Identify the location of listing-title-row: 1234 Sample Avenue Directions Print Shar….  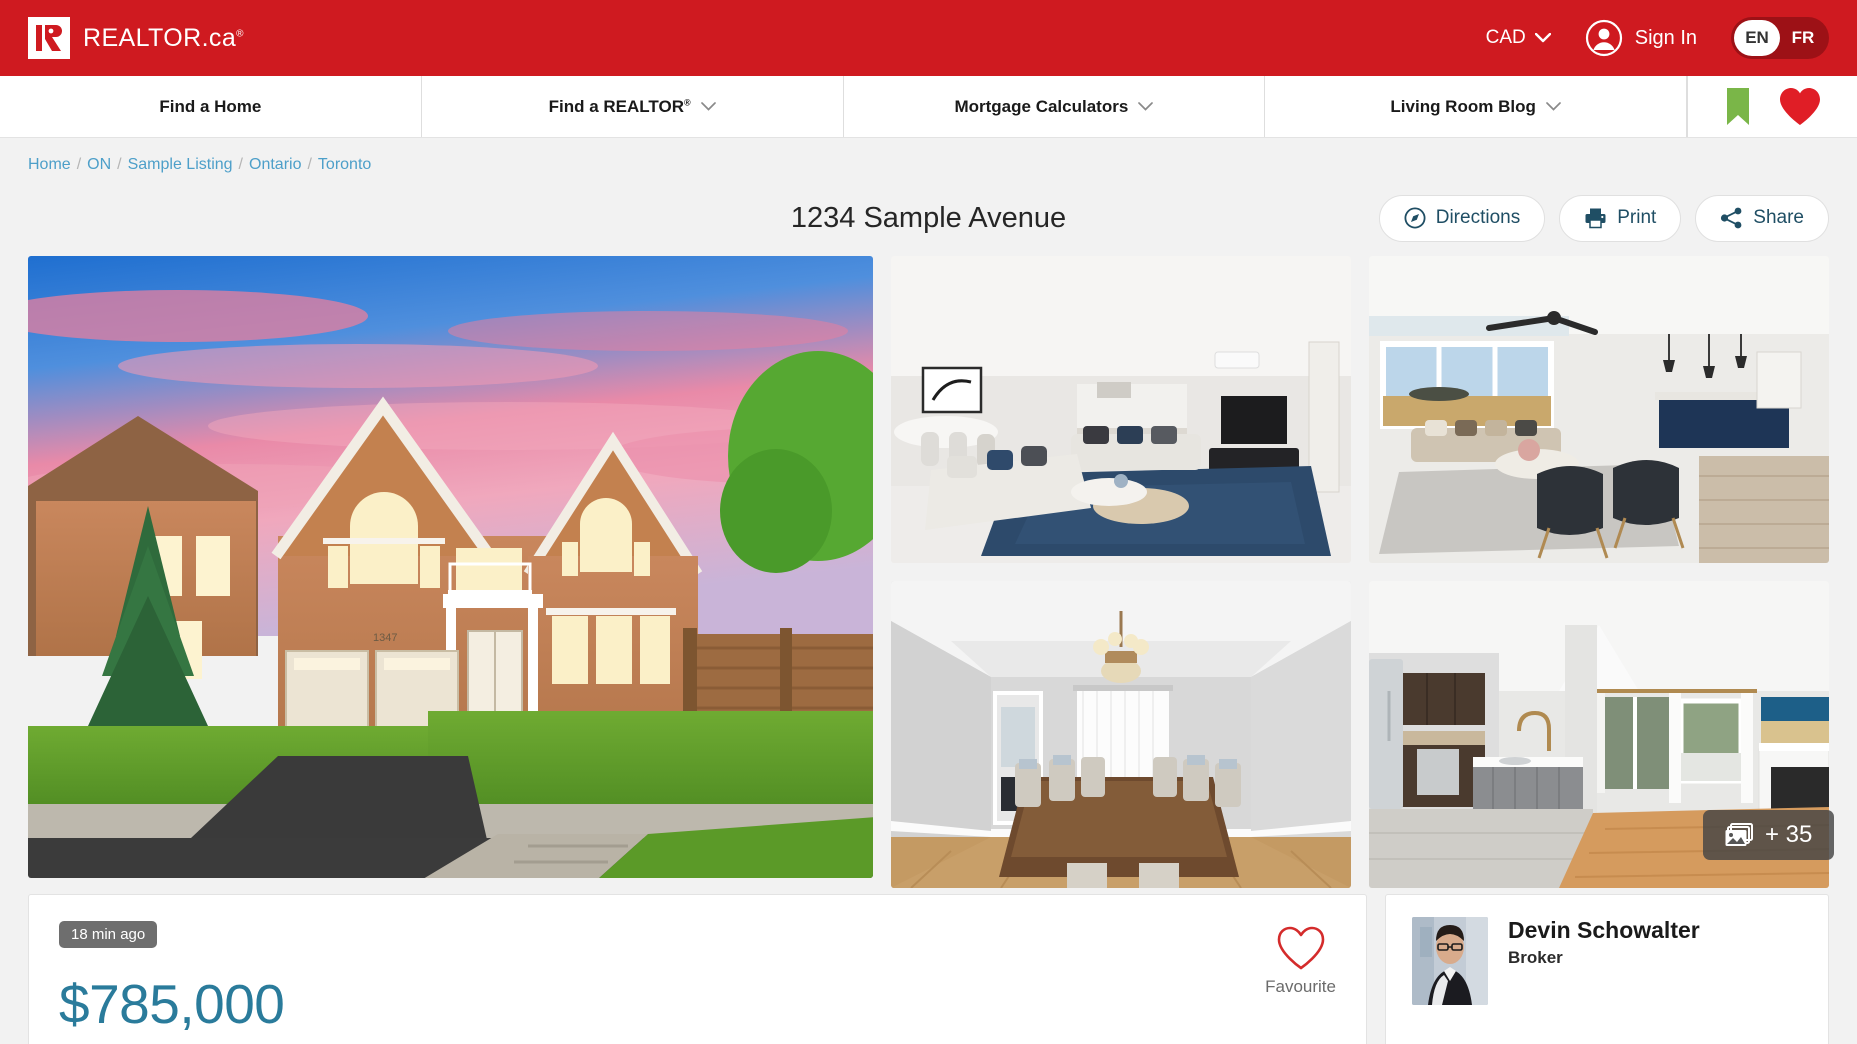
(928, 215).